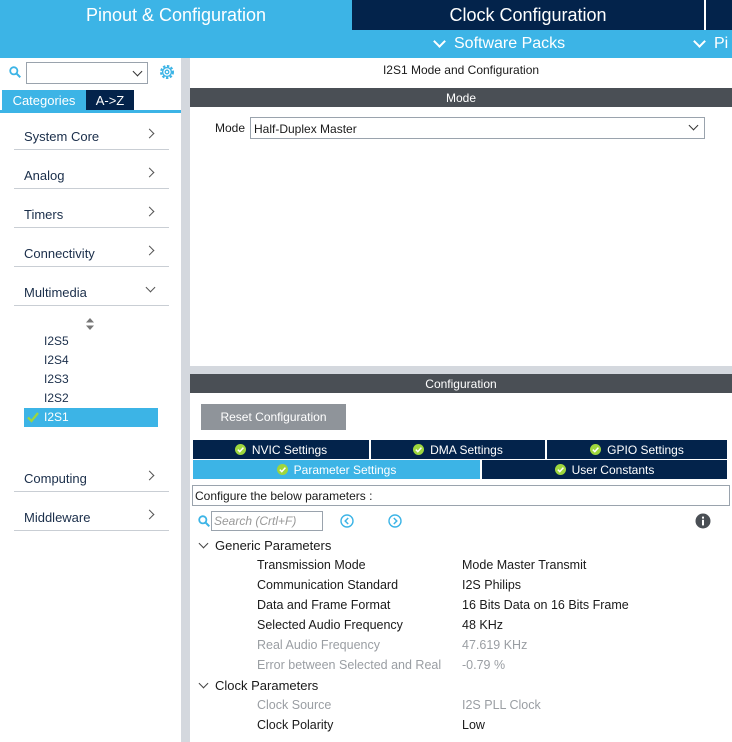  Describe the element at coordinates (294, 705) in the screenshot. I see `param-name: Clock Source` at that location.